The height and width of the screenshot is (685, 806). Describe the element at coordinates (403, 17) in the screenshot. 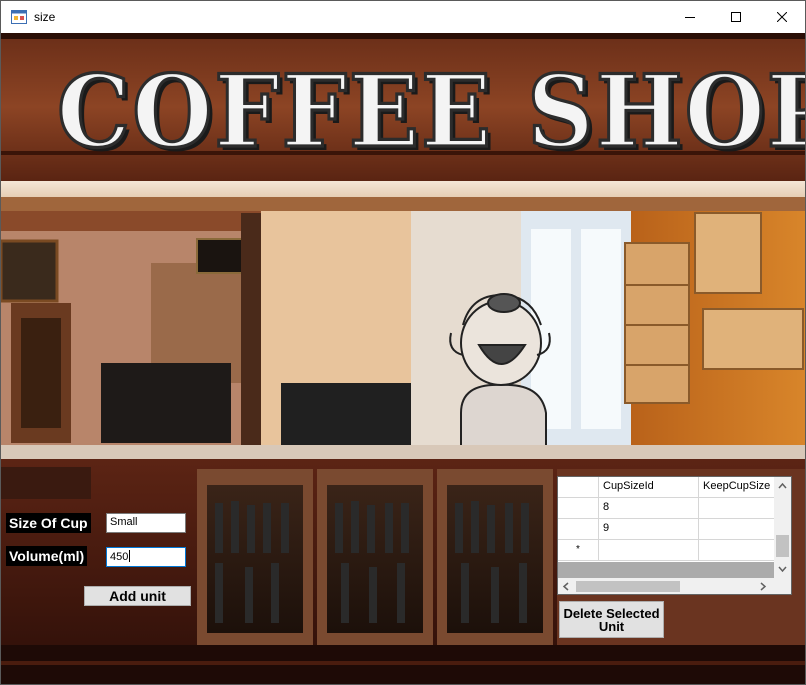

I see `title-bar: size` at that location.